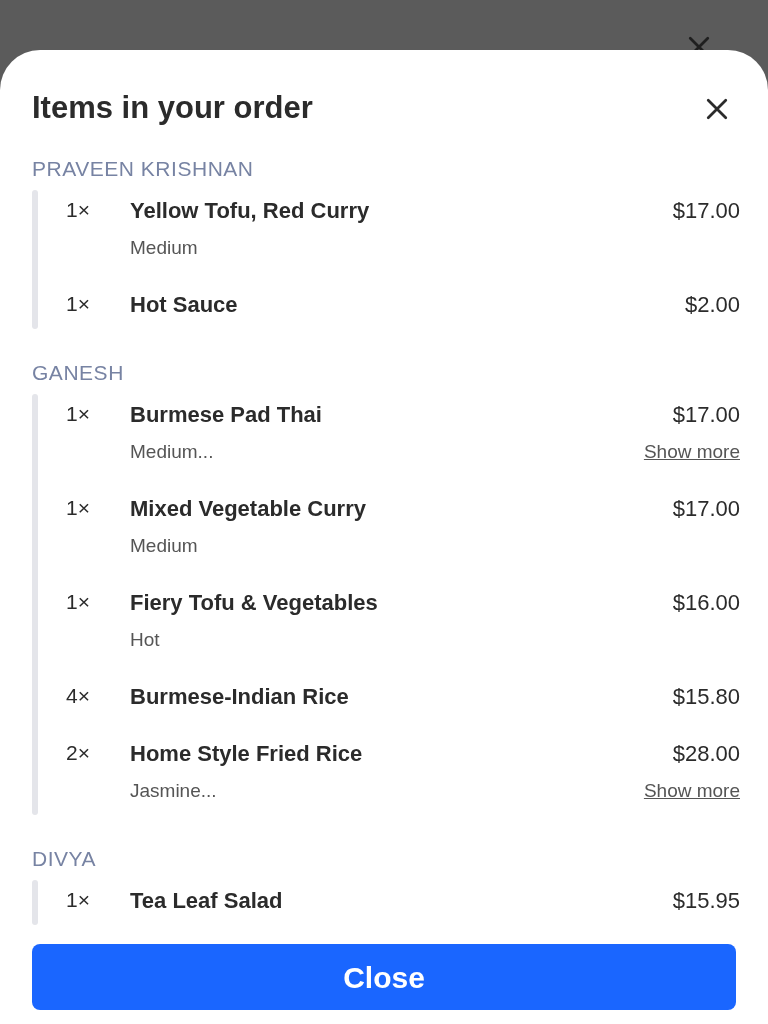  What do you see at coordinates (78, 373) in the screenshot?
I see `guest-name: GANESH` at bounding box center [78, 373].